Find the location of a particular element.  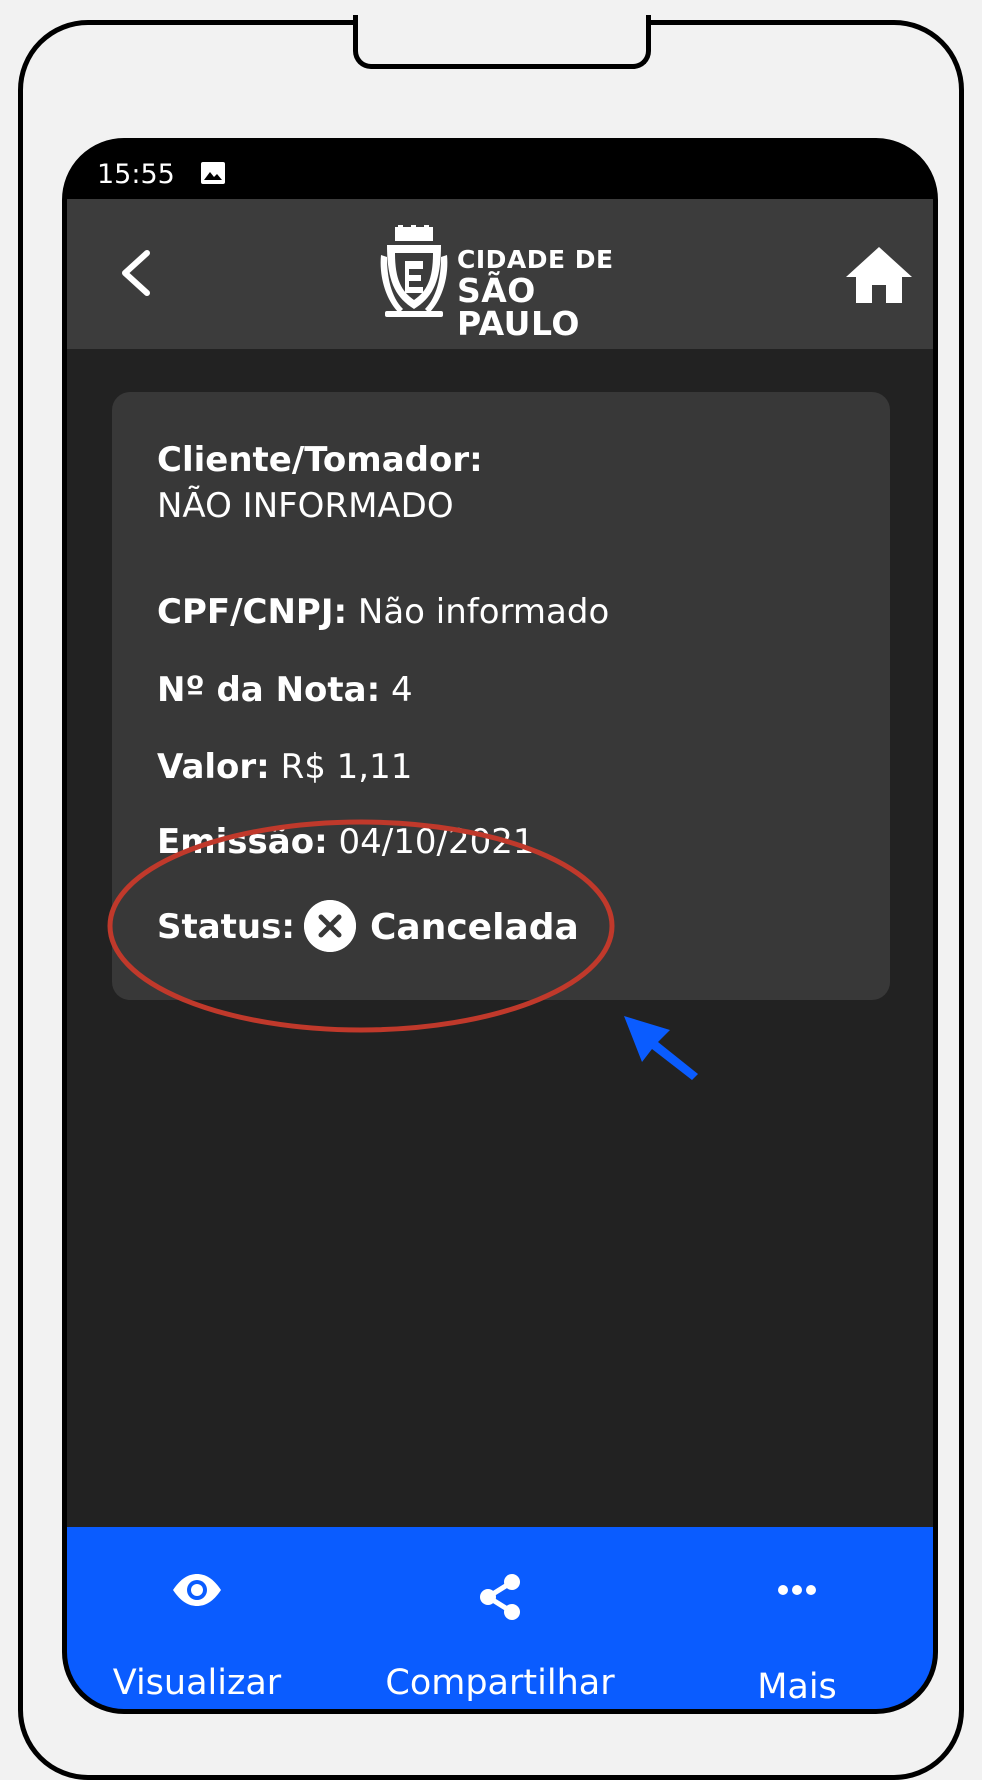

client-label: Cliente/Tomador: is located at coordinates (320, 460).